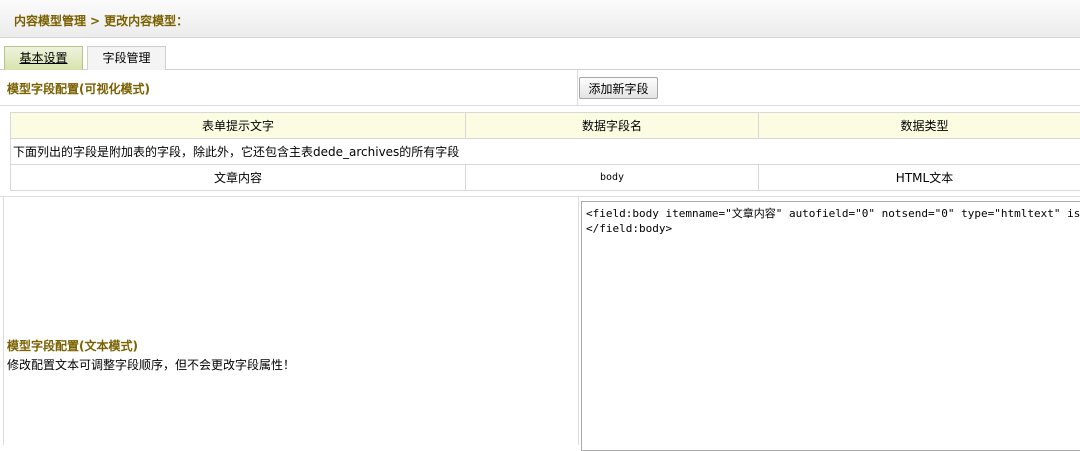  Describe the element at coordinates (50, 21) in the screenshot. I see `breadcrumb-parent-link: 内容模型管理` at that location.